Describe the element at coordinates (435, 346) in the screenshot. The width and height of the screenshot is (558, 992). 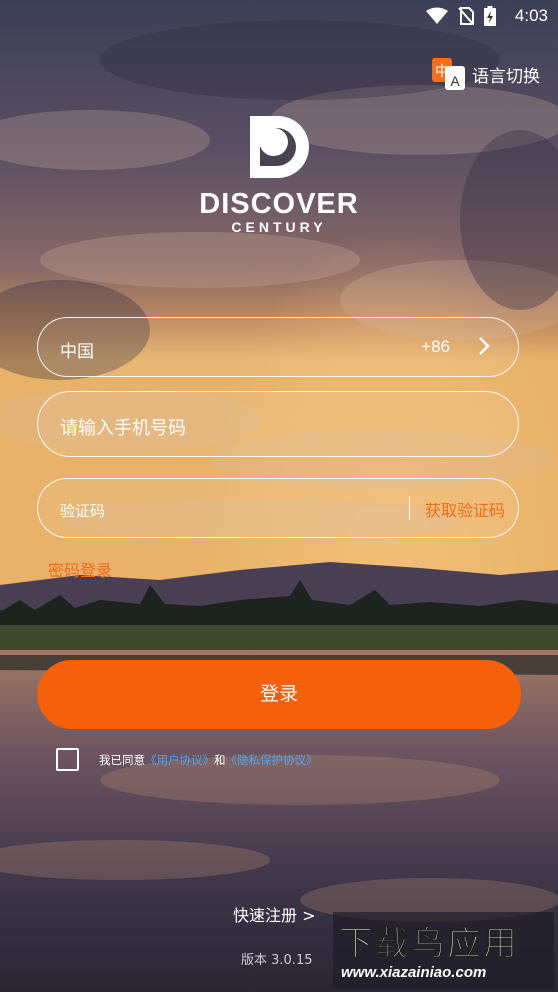
I see `country-code: +86` at that location.